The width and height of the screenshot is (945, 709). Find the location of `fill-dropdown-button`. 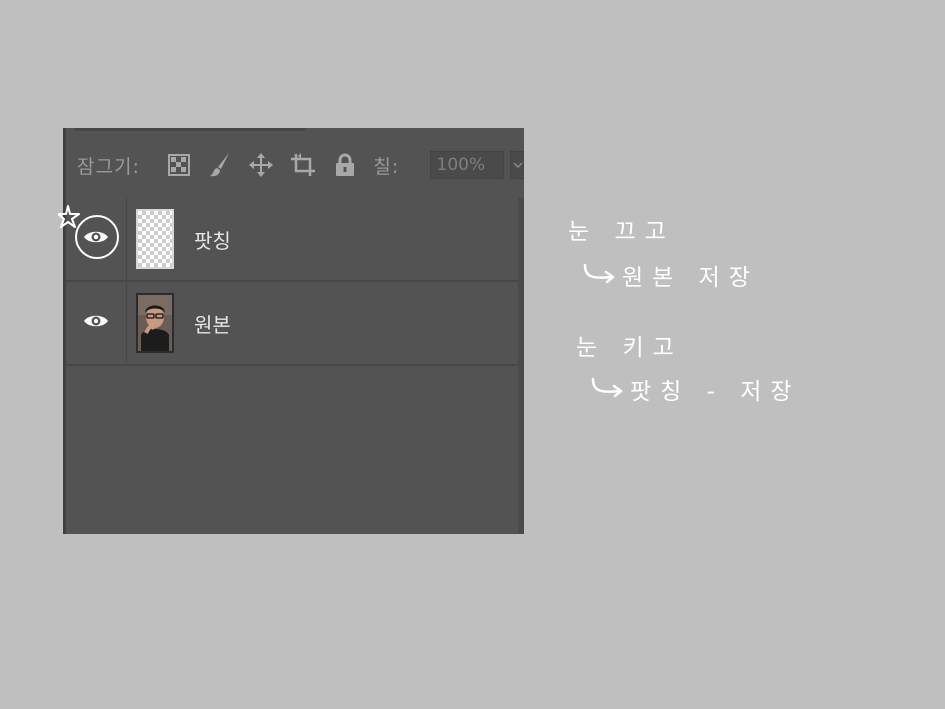

fill-dropdown-button is located at coordinates (516, 165).